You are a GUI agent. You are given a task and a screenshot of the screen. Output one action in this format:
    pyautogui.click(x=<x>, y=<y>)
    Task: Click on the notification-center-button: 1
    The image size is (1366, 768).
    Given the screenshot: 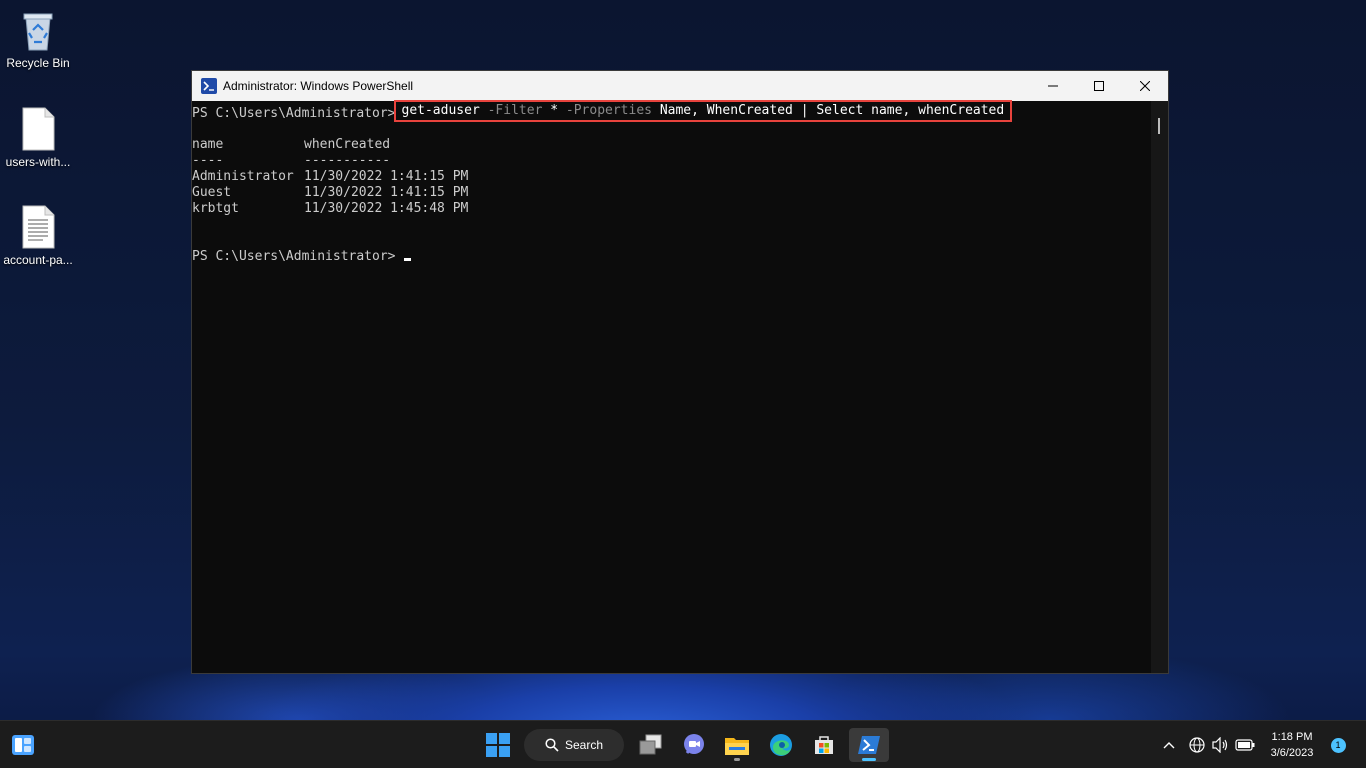 What is the action you would take?
    pyautogui.click(x=1338, y=745)
    